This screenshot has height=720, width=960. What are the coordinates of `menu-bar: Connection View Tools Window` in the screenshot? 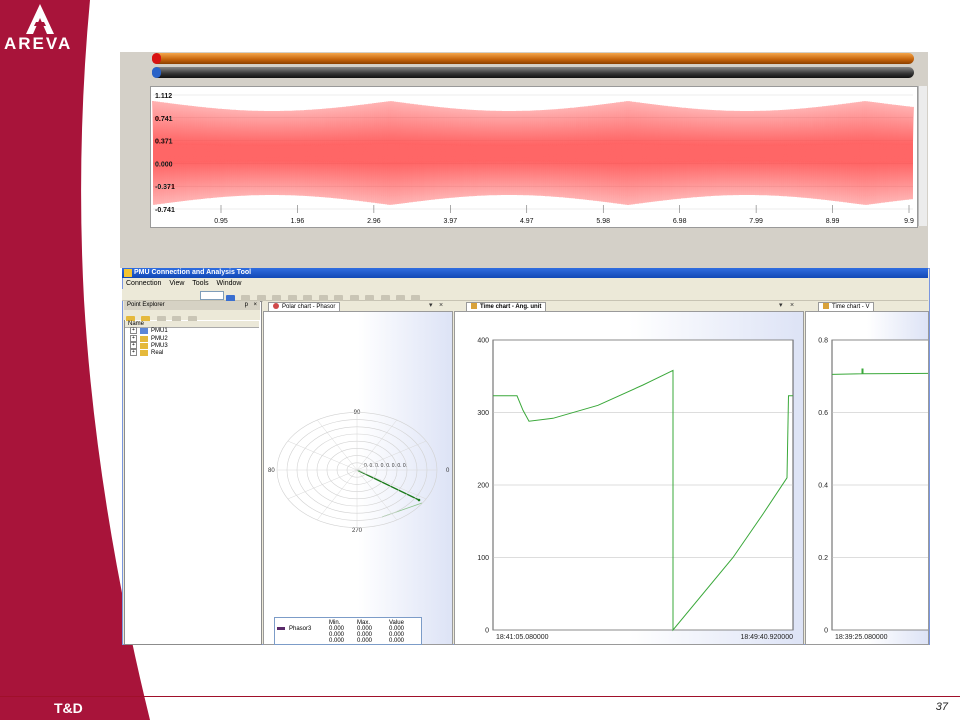 It's located at (525, 284).